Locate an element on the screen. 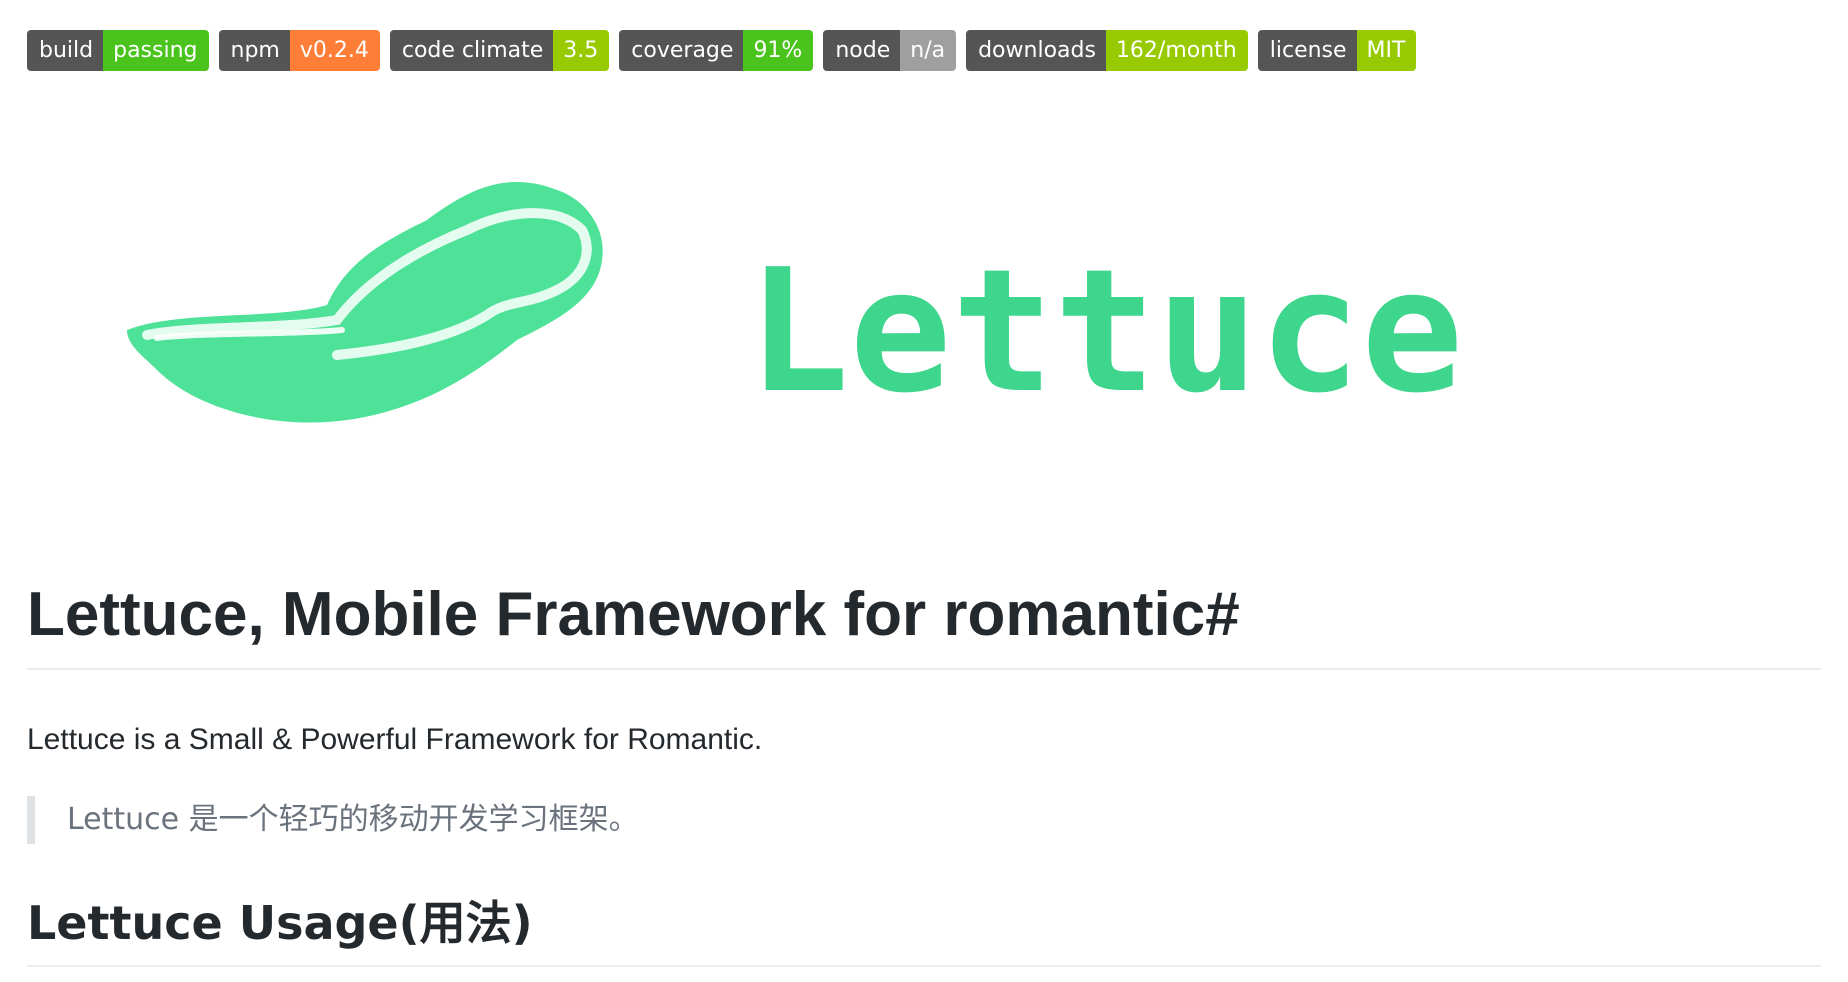 The width and height of the screenshot is (1848, 982). page-title: Lettuce, Mobile Framework for romantic# is located at coordinates (924, 625).